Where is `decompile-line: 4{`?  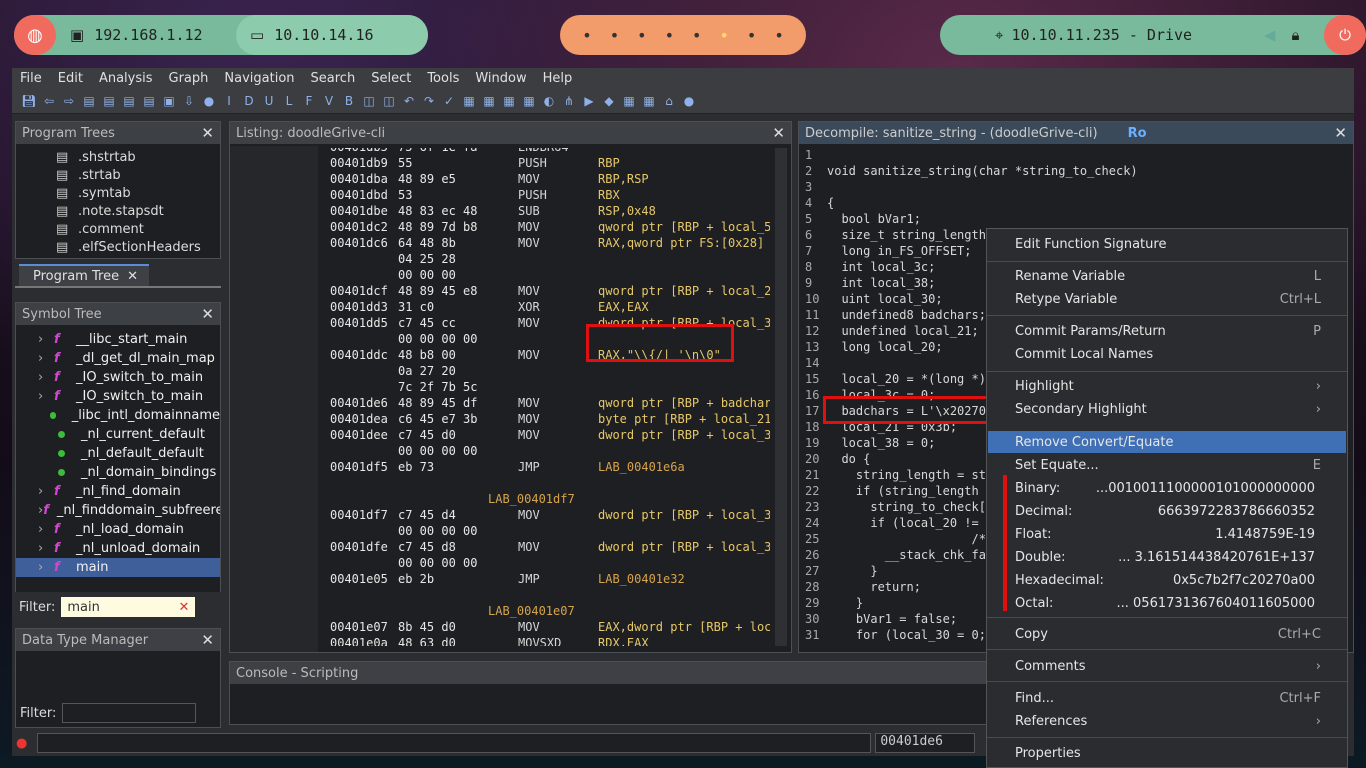
decompile-line: 4{ is located at coordinates (816, 204).